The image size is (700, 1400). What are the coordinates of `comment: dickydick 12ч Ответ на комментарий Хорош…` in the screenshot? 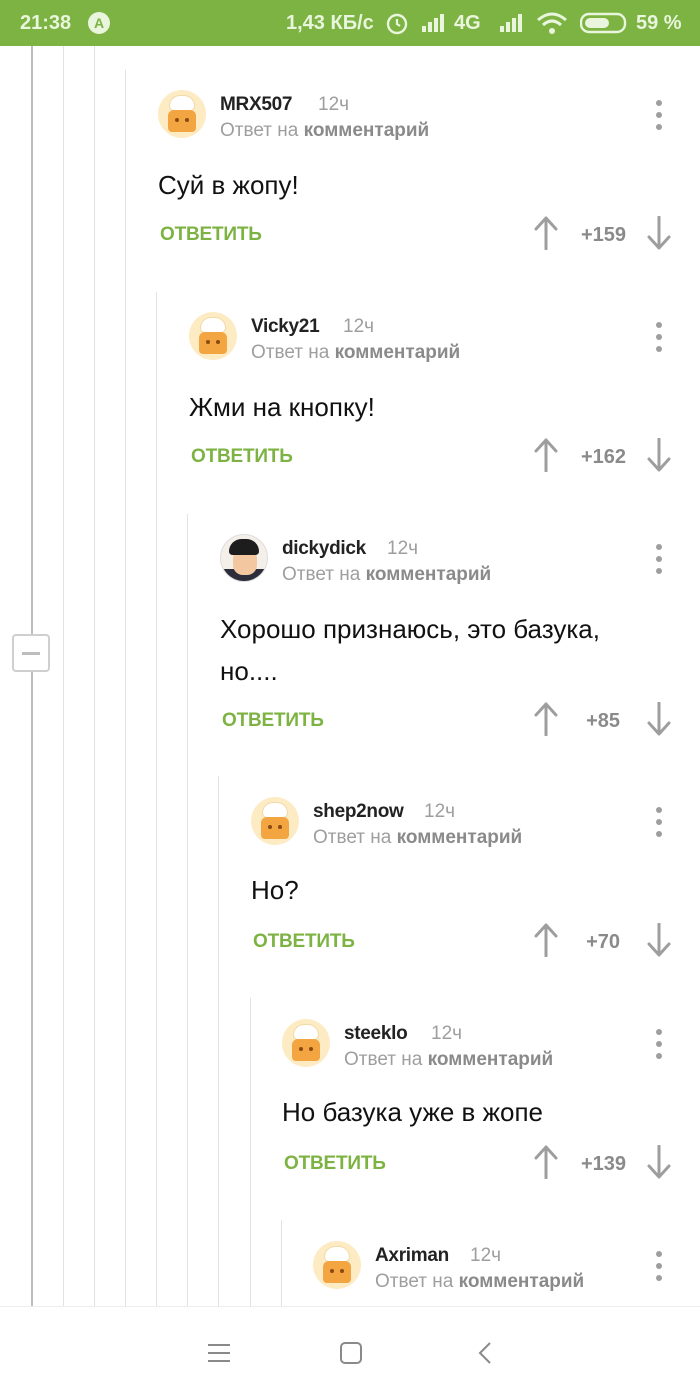 It's located at (449, 639).